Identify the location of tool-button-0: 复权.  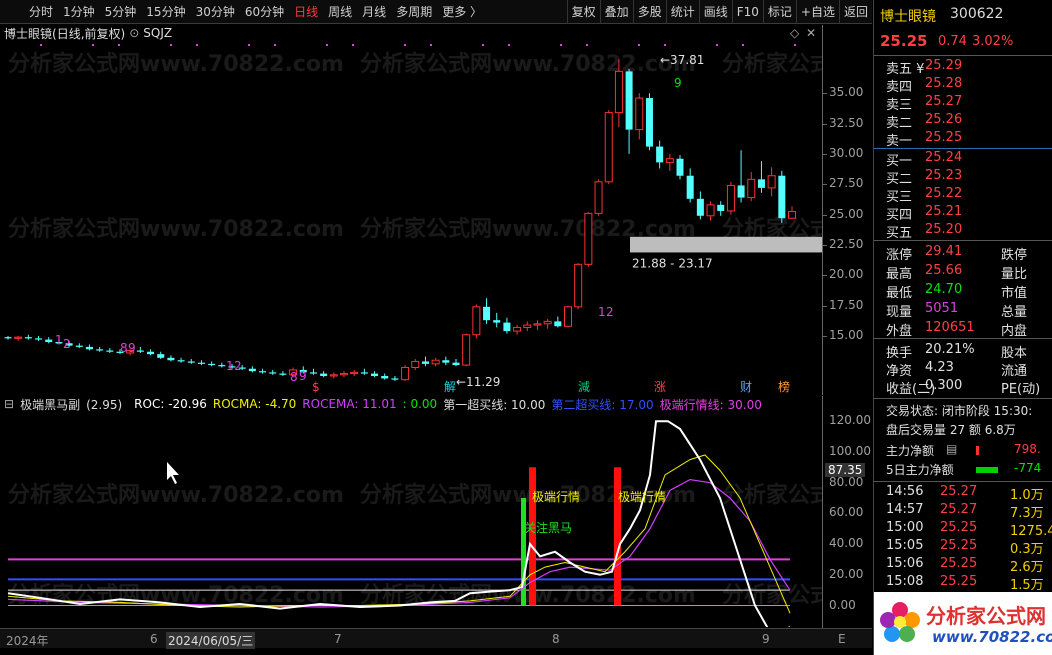
(583, 12).